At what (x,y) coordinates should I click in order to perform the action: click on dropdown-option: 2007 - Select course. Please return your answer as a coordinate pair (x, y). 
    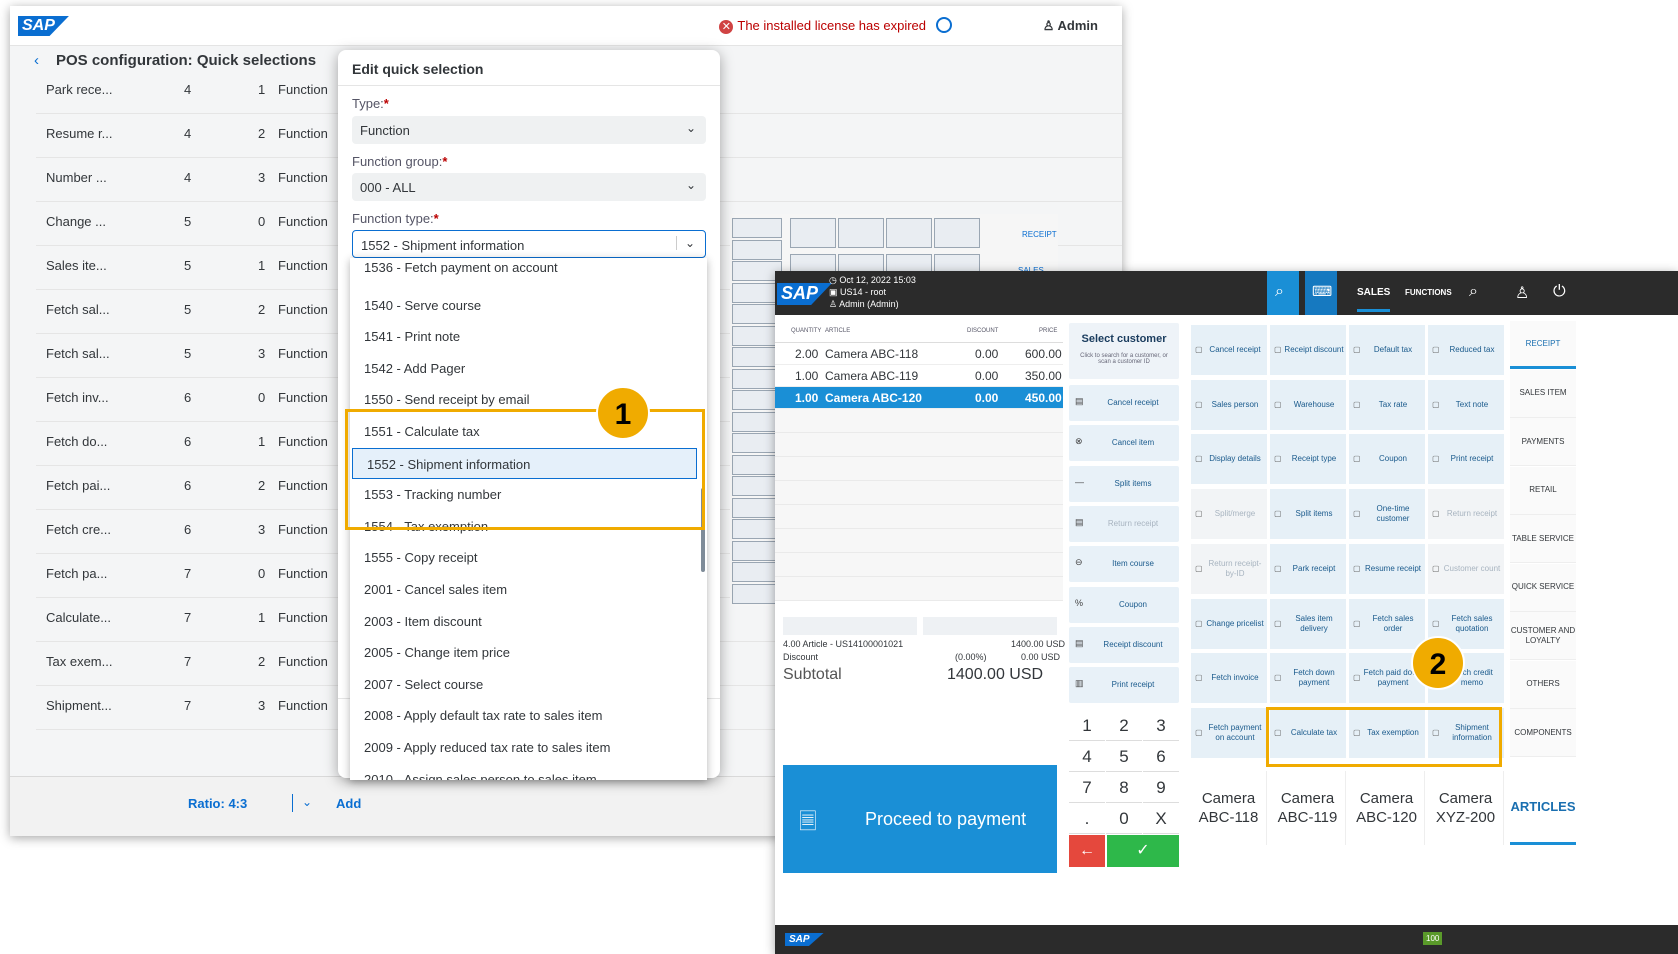
    Looking at the image, I should click on (524, 684).